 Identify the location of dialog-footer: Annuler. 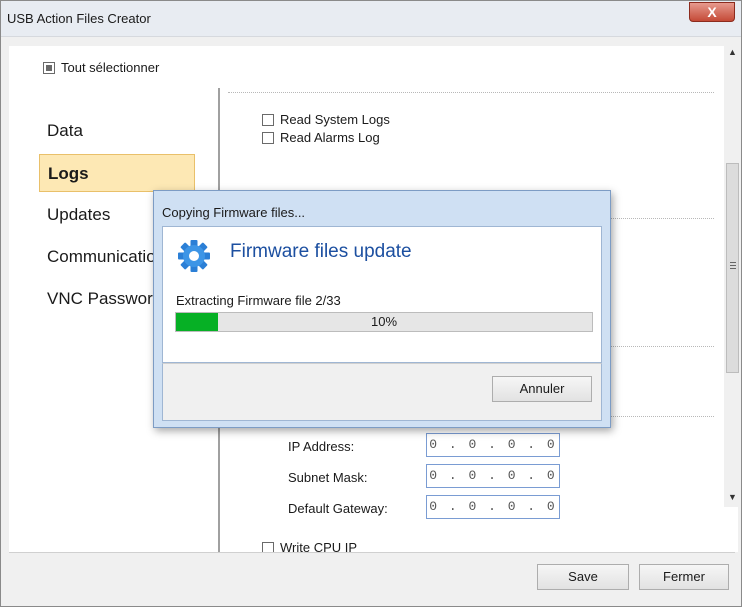
(382, 392).